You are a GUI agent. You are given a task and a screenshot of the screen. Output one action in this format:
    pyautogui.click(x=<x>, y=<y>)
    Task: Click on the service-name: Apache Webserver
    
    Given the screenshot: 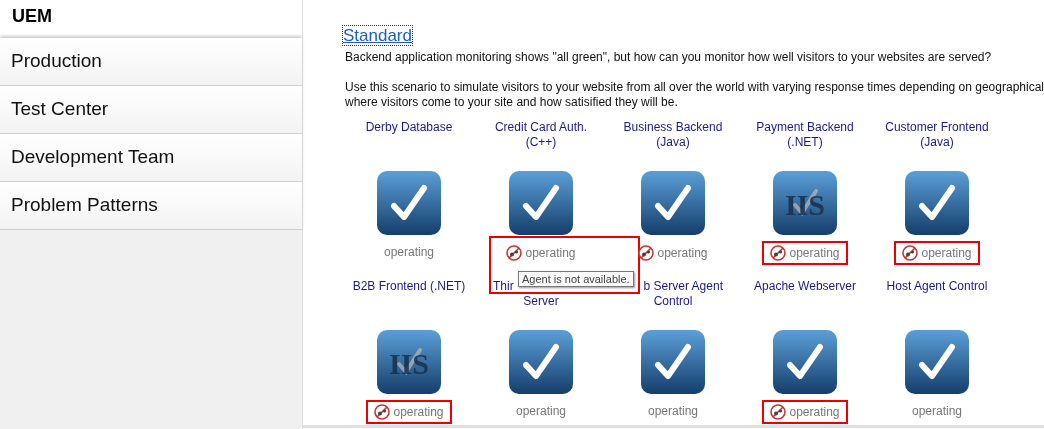 What is the action you would take?
    pyautogui.click(x=805, y=286)
    